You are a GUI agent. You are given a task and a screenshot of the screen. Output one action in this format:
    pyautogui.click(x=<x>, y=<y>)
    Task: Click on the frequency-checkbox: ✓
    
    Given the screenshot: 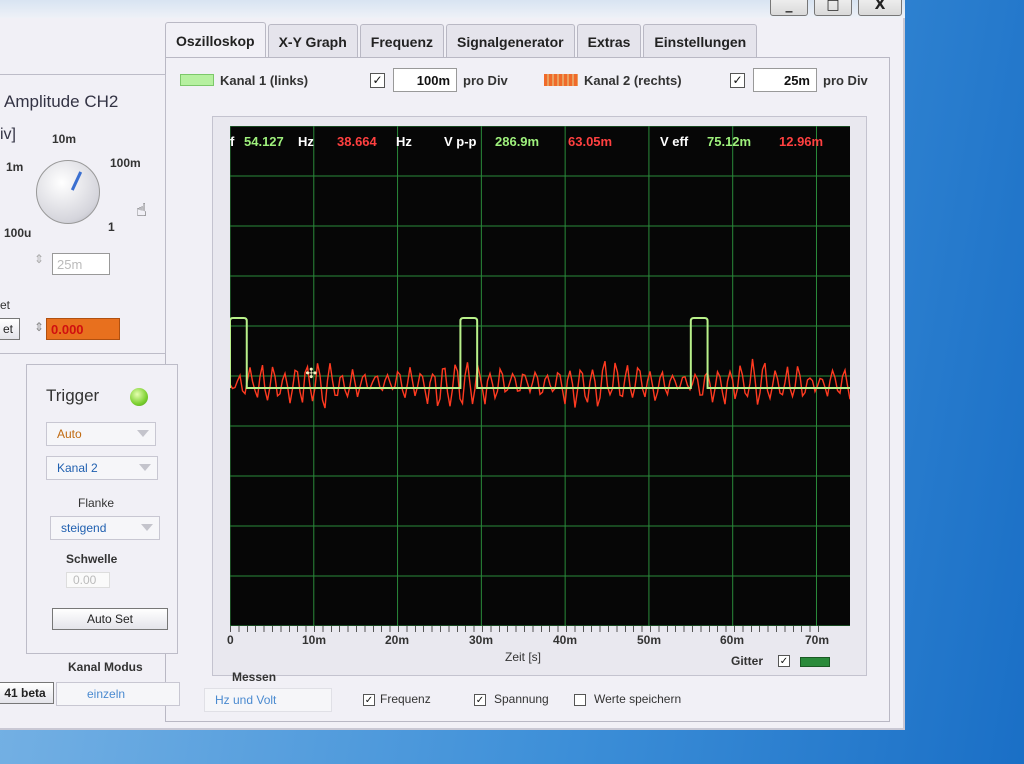 What is the action you would take?
    pyautogui.click(x=369, y=700)
    